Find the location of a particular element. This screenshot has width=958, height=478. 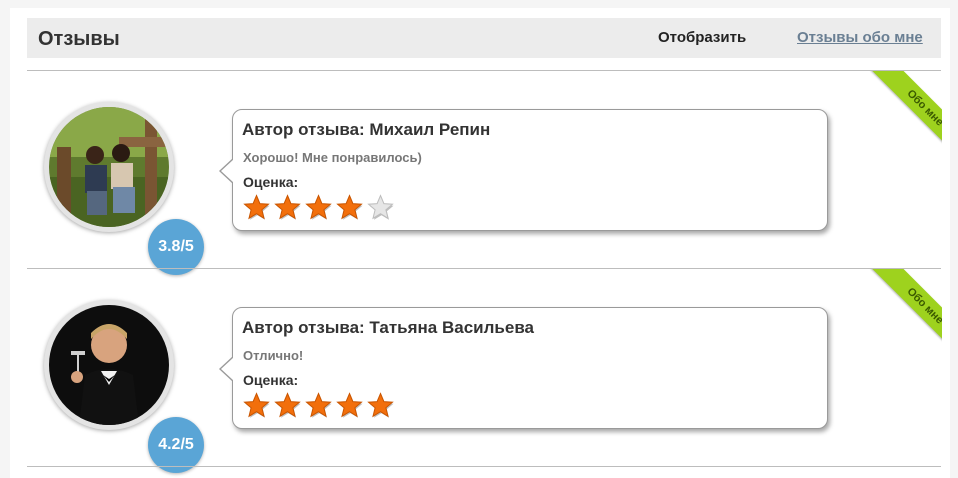

man-in-tuxedo-photo is located at coordinates (109, 365).